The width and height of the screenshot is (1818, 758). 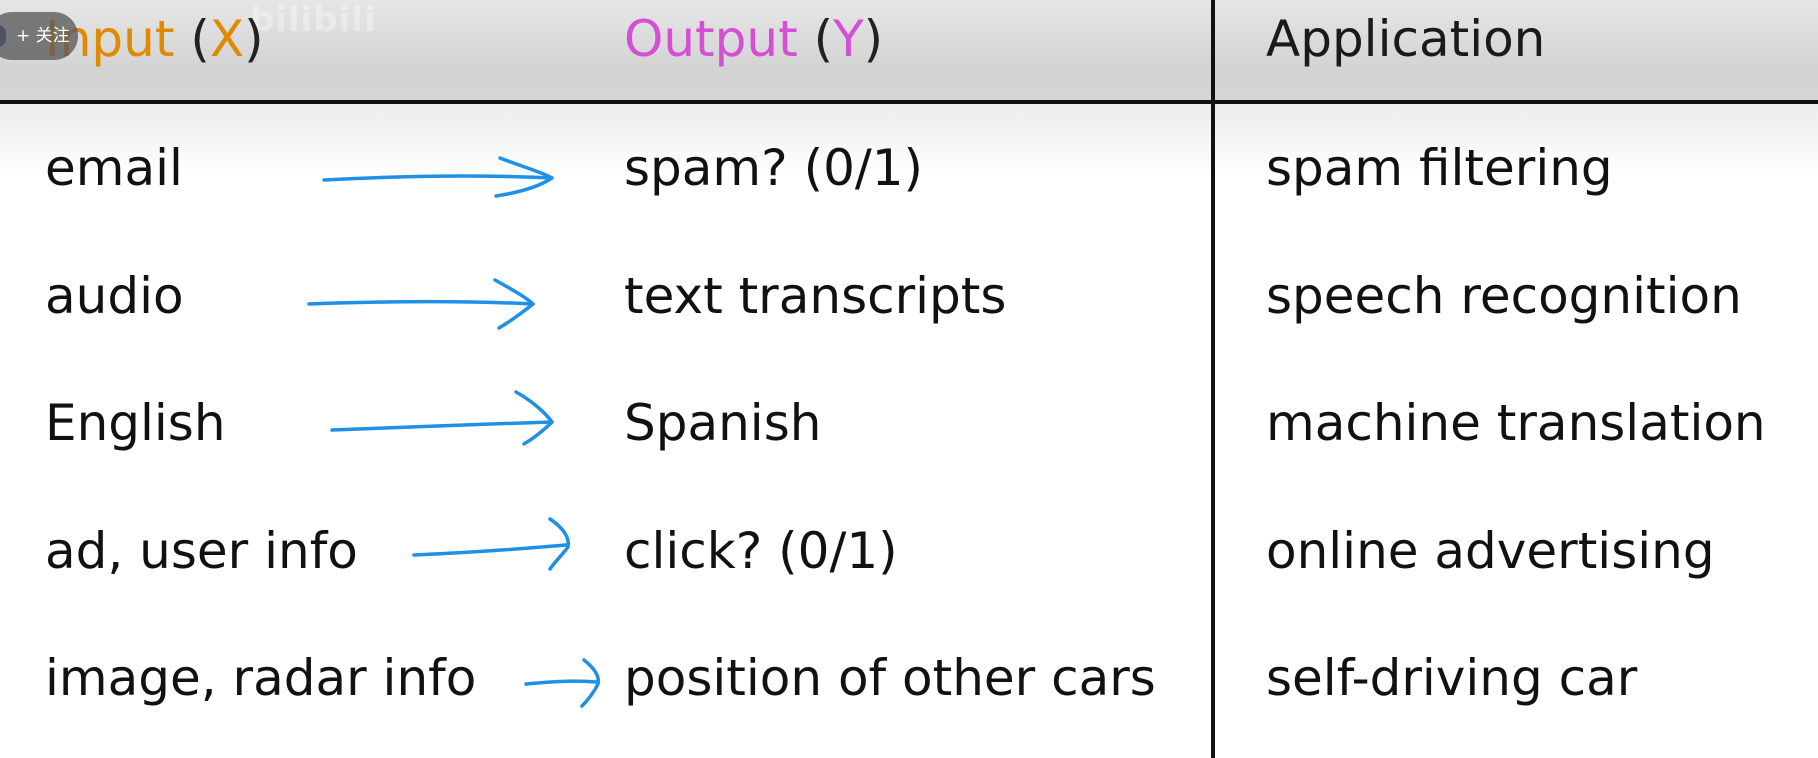 What do you see at coordinates (1452, 678) in the screenshot?
I see `row-5-application: self-driving car` at bounding box center [1452, 678].